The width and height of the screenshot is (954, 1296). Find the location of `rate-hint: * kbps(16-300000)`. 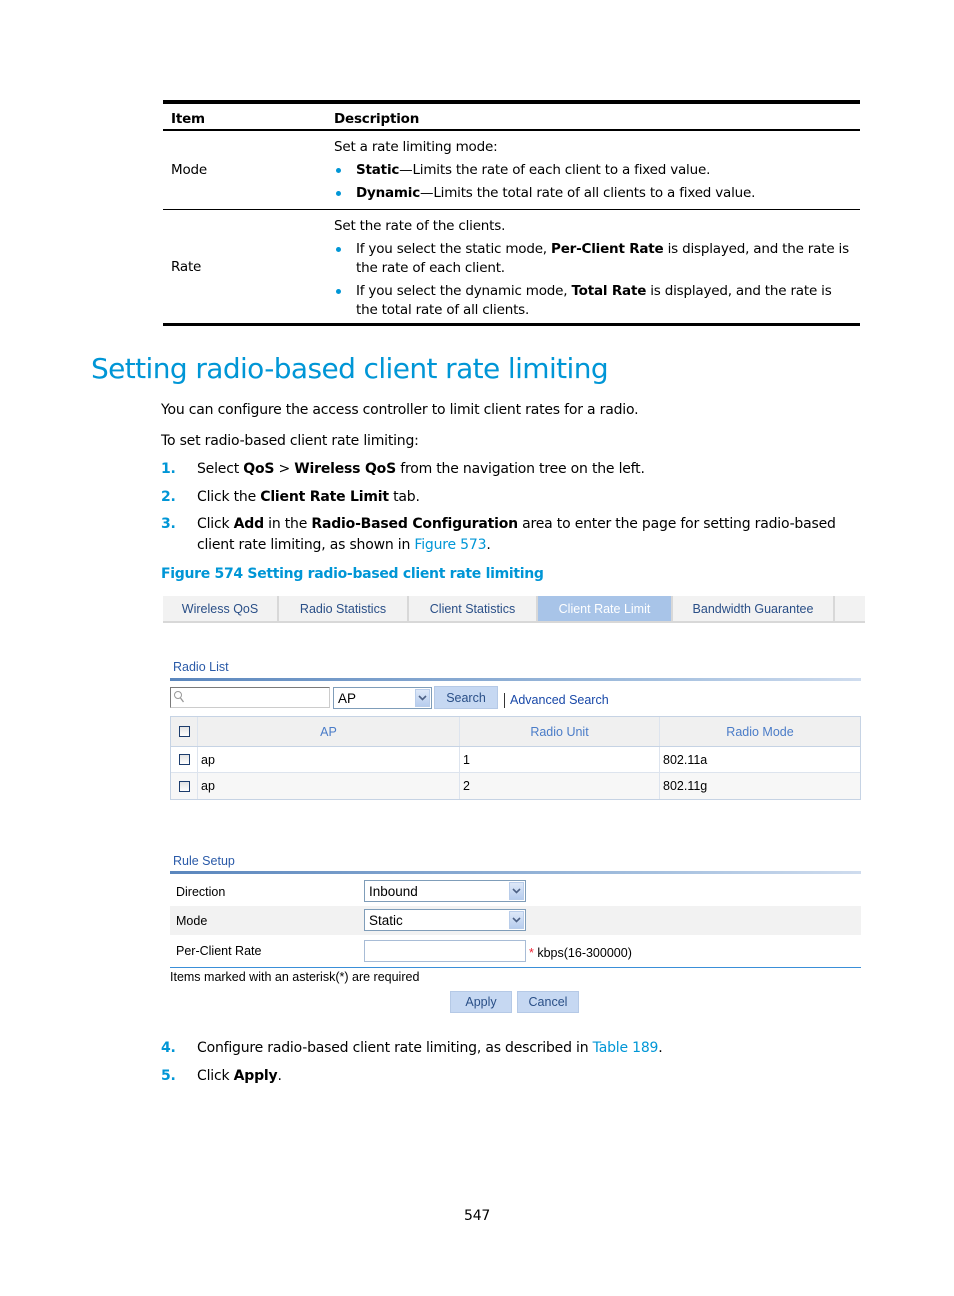

rate-hint: * kbps(16-300000) is located at coordinates (580, 953).